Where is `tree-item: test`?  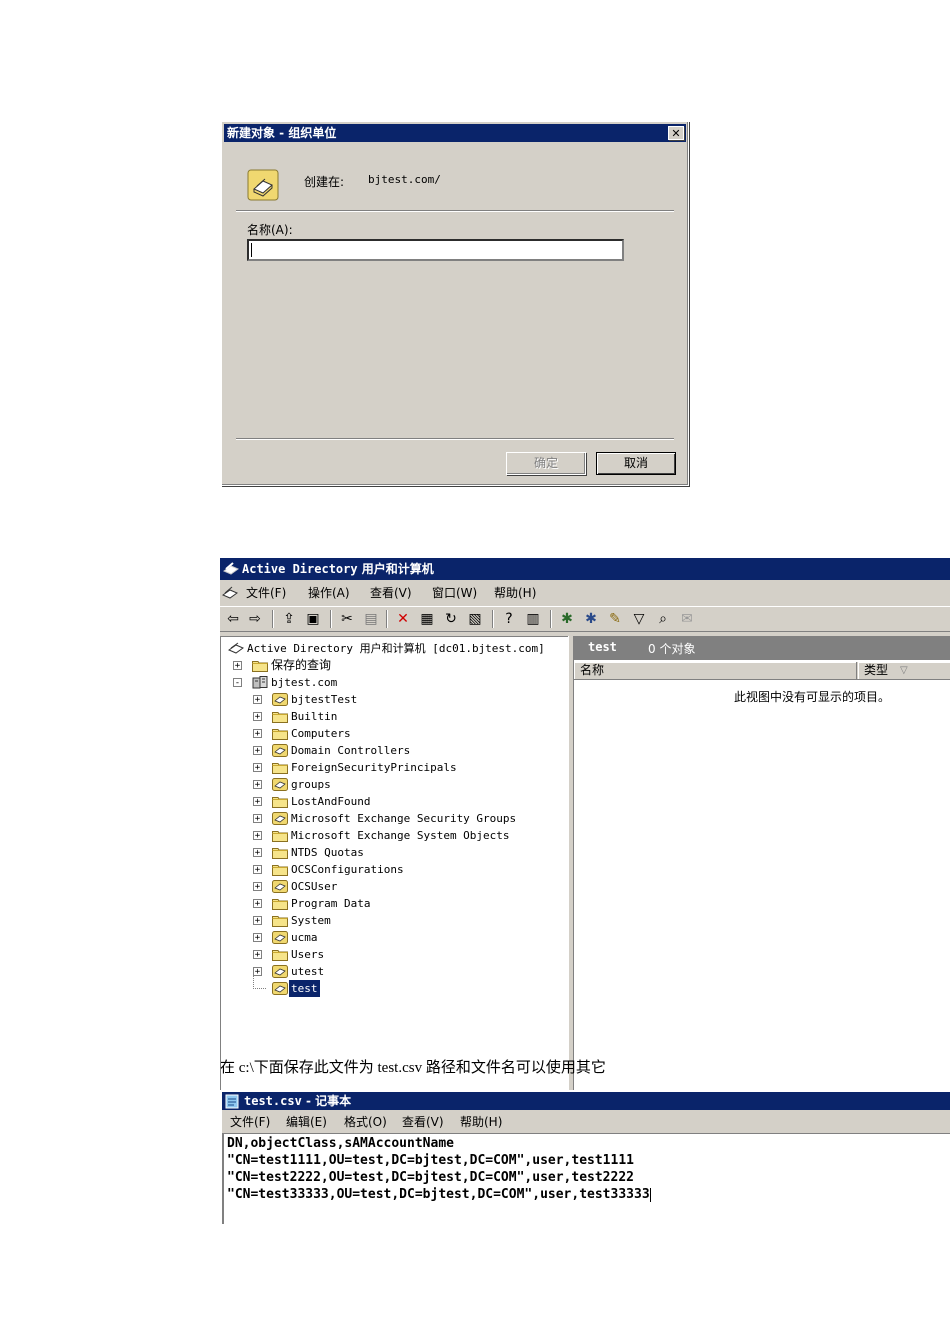
tree-item: test is located at coordinates (425, 988).